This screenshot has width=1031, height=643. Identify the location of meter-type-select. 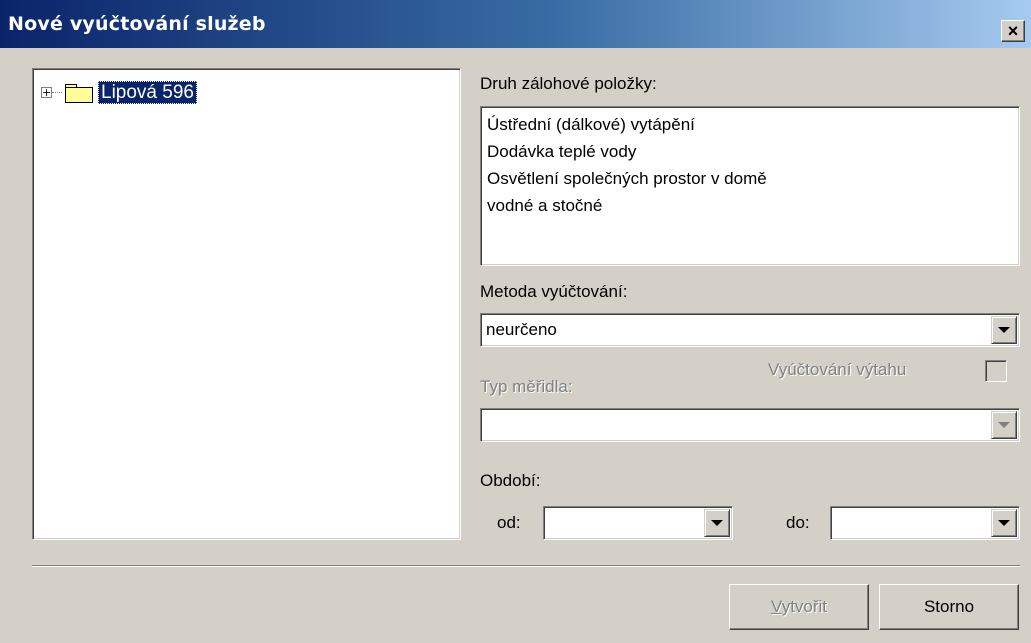
(750, 425).